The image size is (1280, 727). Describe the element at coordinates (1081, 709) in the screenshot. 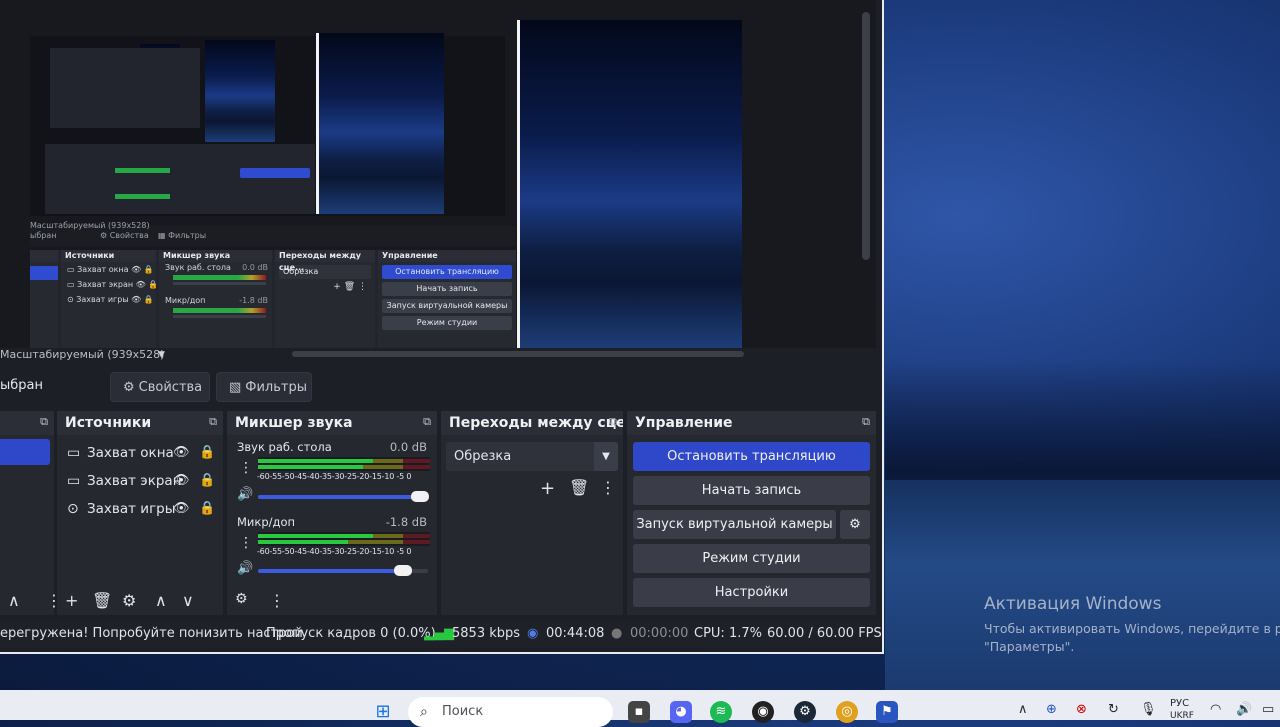

I see `tray-security-icon: ⊗` at that location.